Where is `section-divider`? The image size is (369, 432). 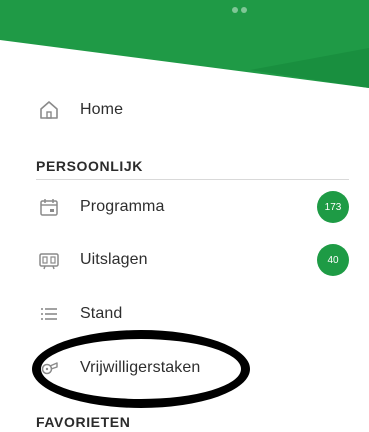
section-divider is located at coordinates (192, 179).